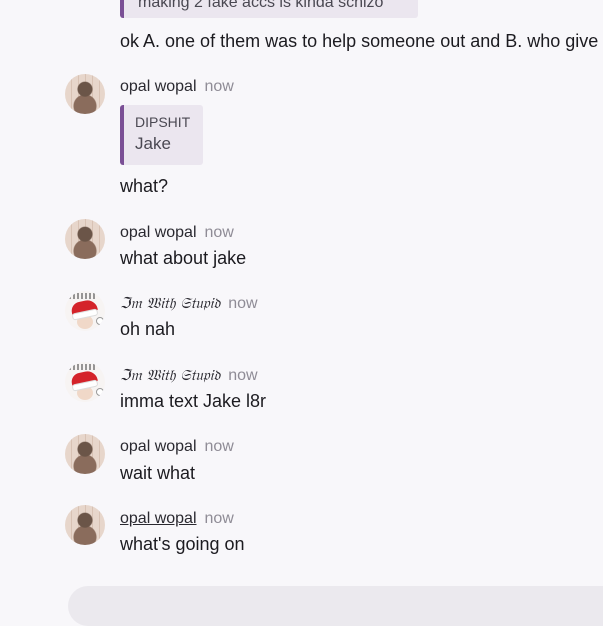 The image size is (603, 626). Describe the element at coordinates (153, 143) in the screenshot. I see `reply-body: Jake` at that location.